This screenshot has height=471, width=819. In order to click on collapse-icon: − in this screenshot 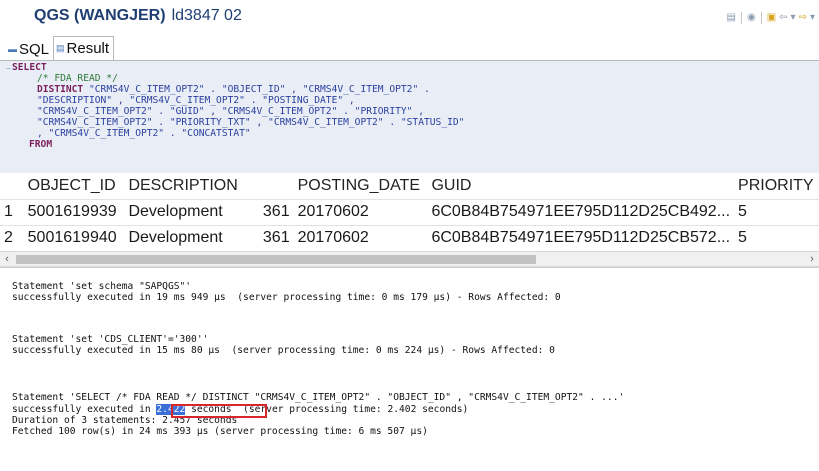, I will do `click(8, 69)`.